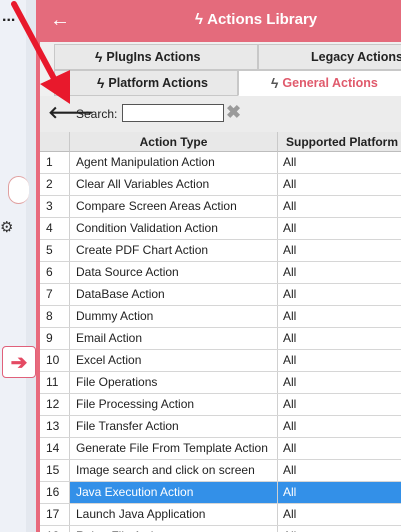  I want to click on table-row: 4 Condition Validation Action All, so click(220, 229).